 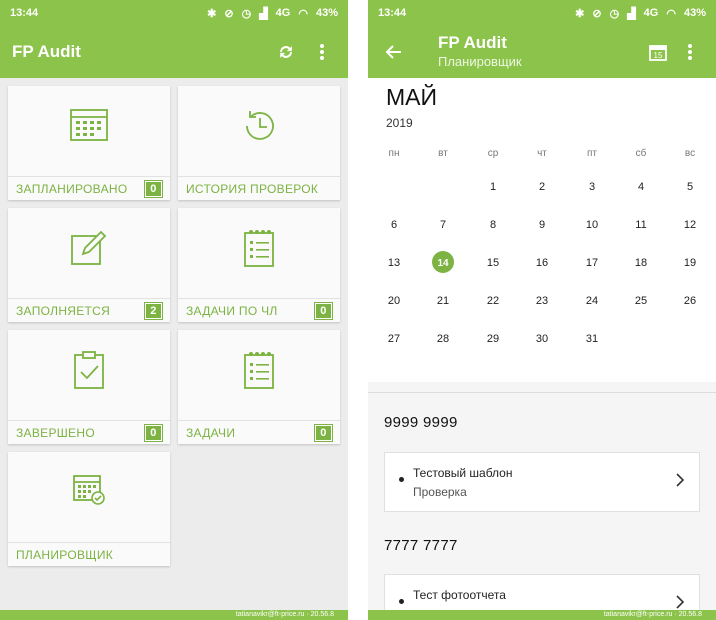 I want to click on tile-completed: ЗАВЕРШЕНО 0, so click(x=89, y=387).